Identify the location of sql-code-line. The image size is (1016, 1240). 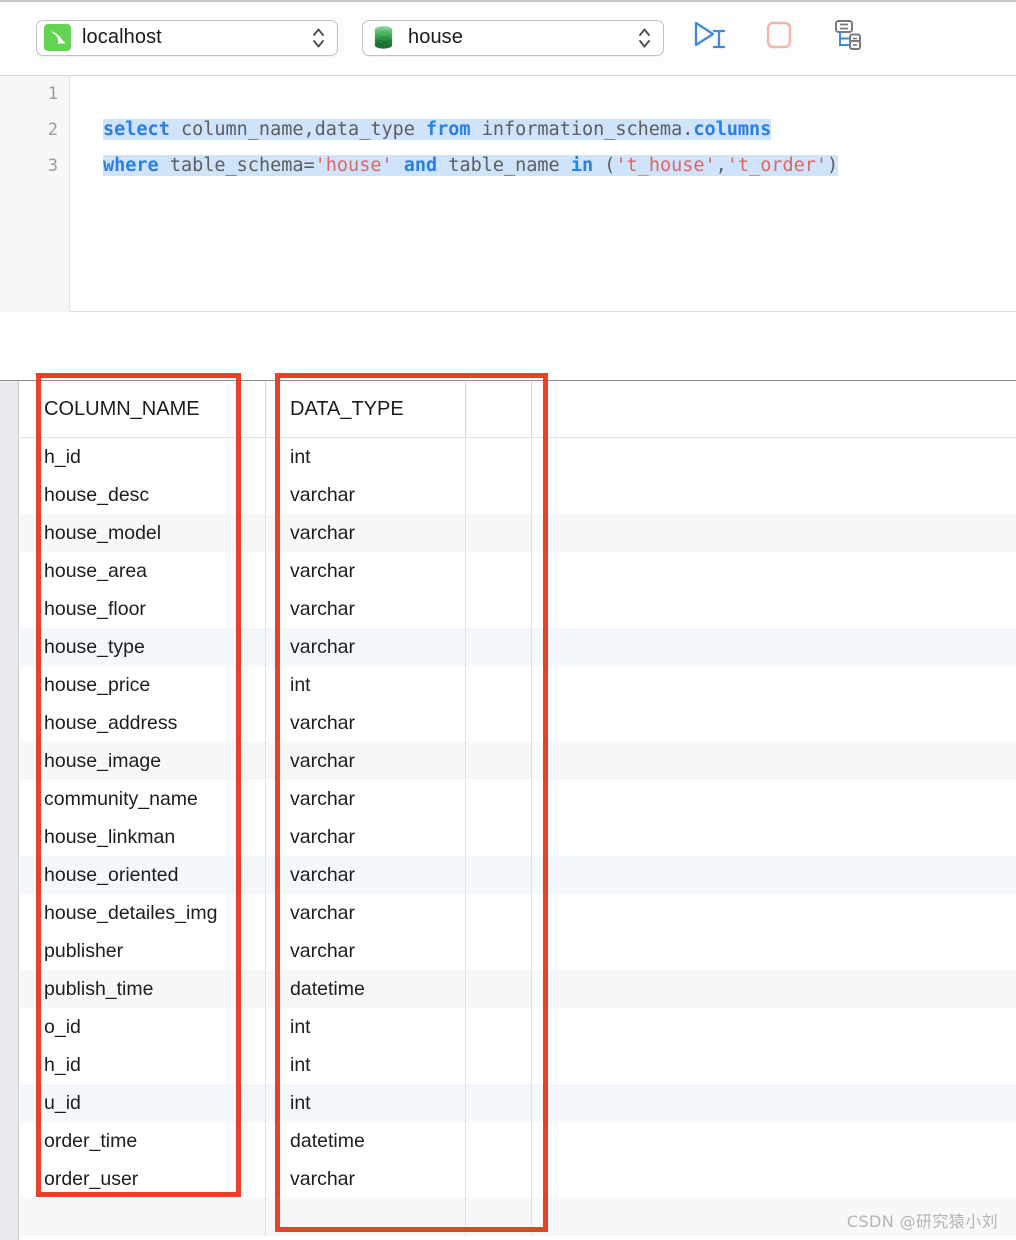
(559, 94).